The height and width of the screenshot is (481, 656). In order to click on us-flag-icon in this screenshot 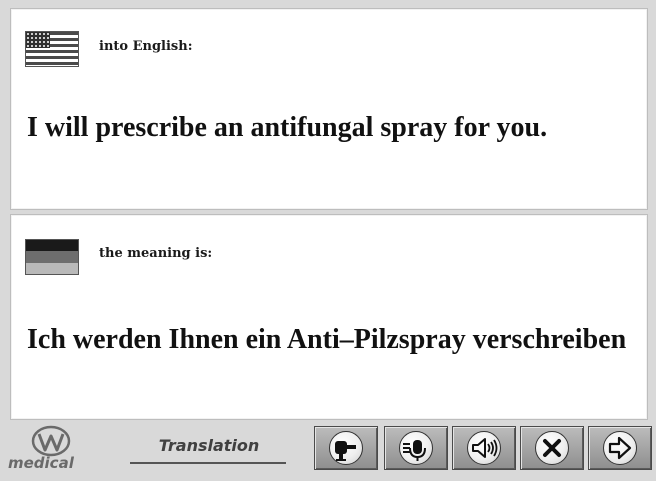, I will do `click(52, 49)`.